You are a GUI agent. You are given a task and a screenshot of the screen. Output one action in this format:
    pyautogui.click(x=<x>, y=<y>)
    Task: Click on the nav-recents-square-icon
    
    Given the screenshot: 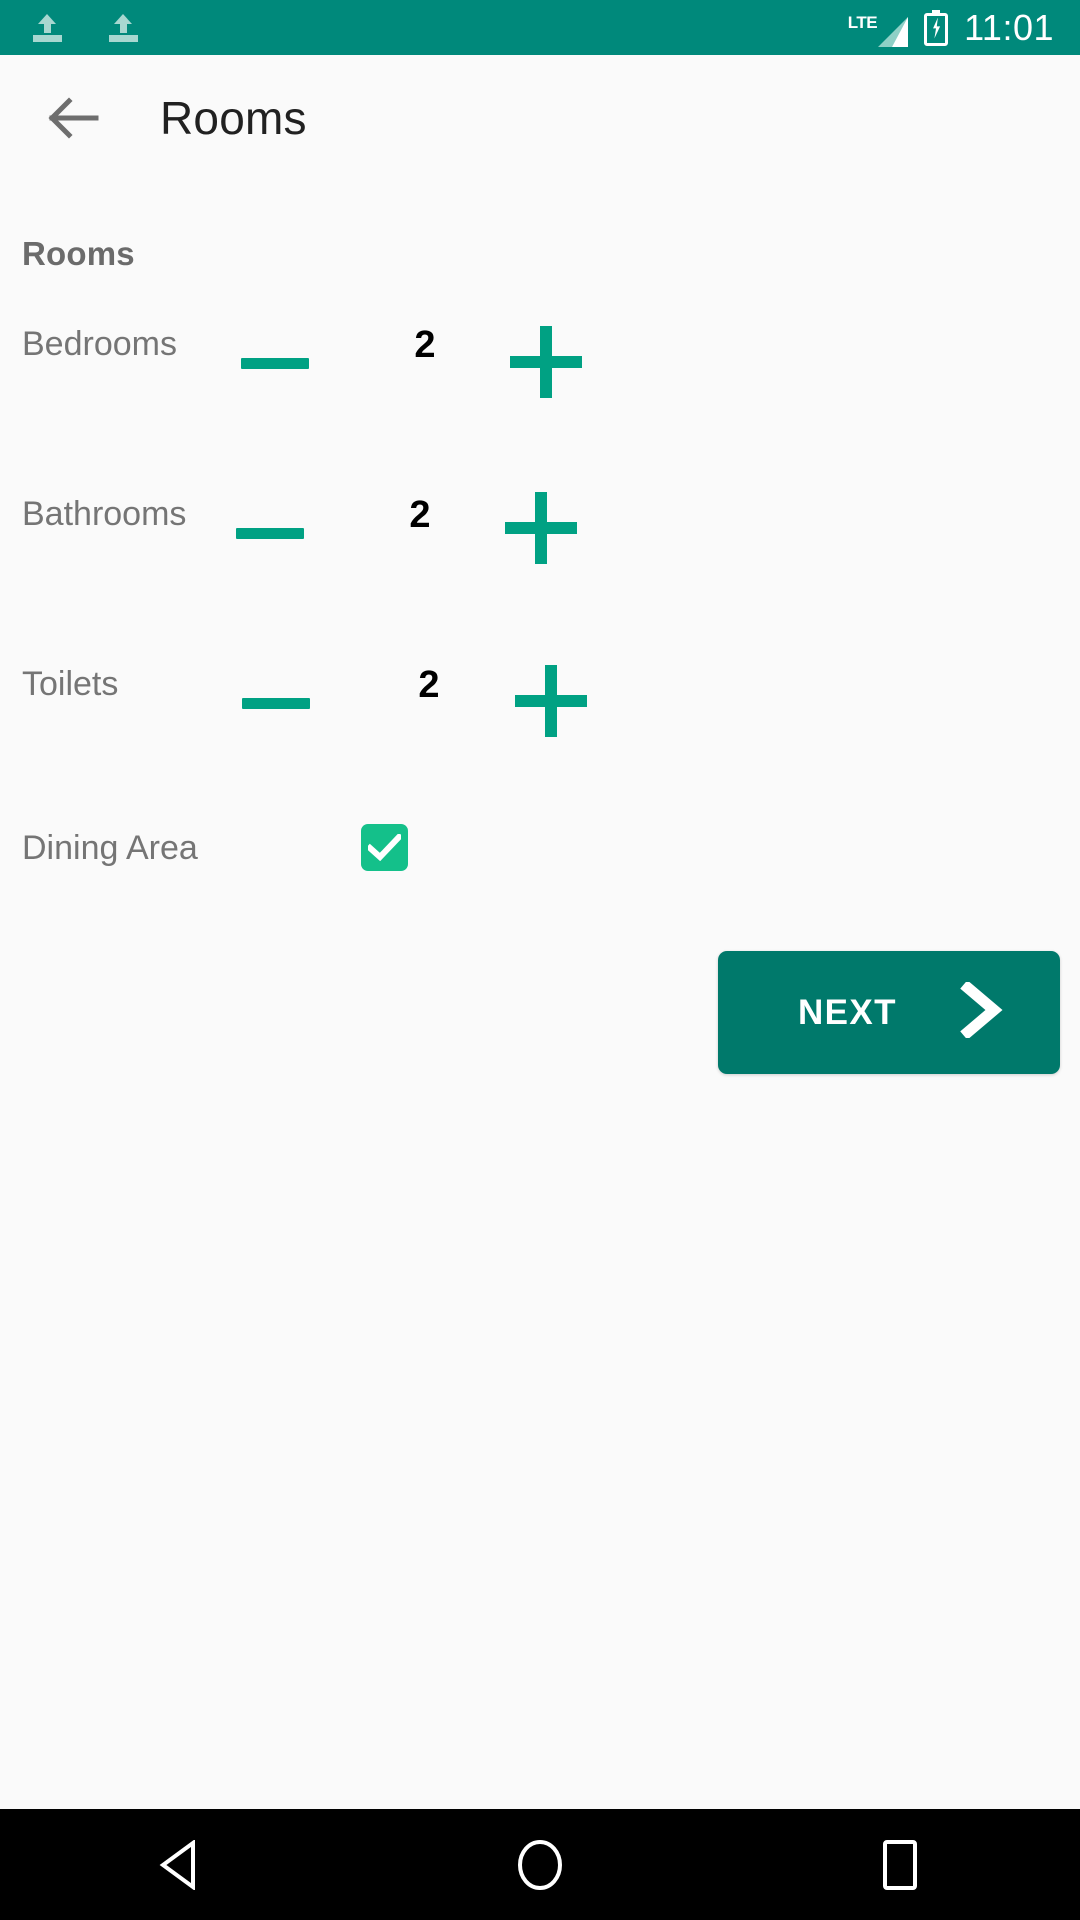 What is the action you would take?
    pyautogui.click(x=900, y=1864)
    